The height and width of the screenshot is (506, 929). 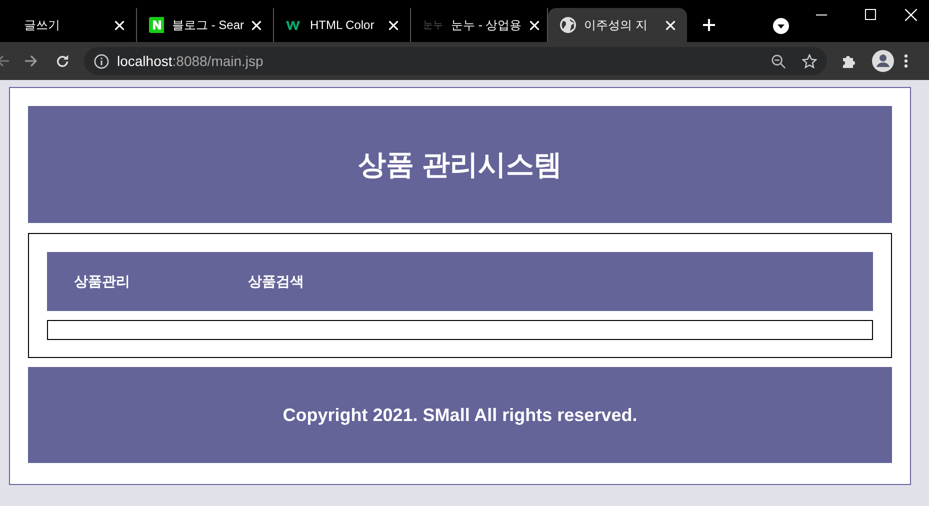 What do you see at coordinates (31, 61) in the screenshot?
I see `forward-icon` at bounding box center [31, 61].